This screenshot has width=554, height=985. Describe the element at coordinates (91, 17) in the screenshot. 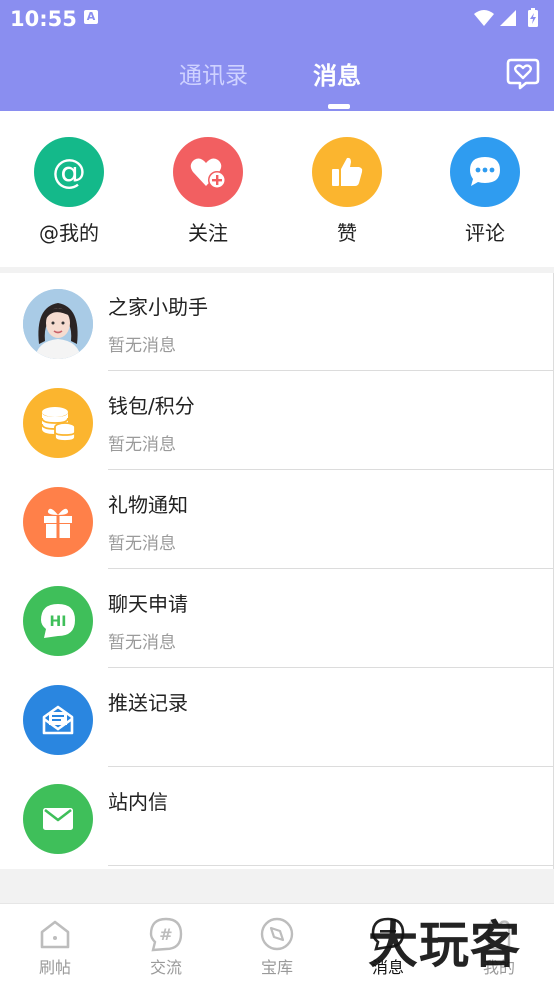

I see `notification-icon: A` at that location.